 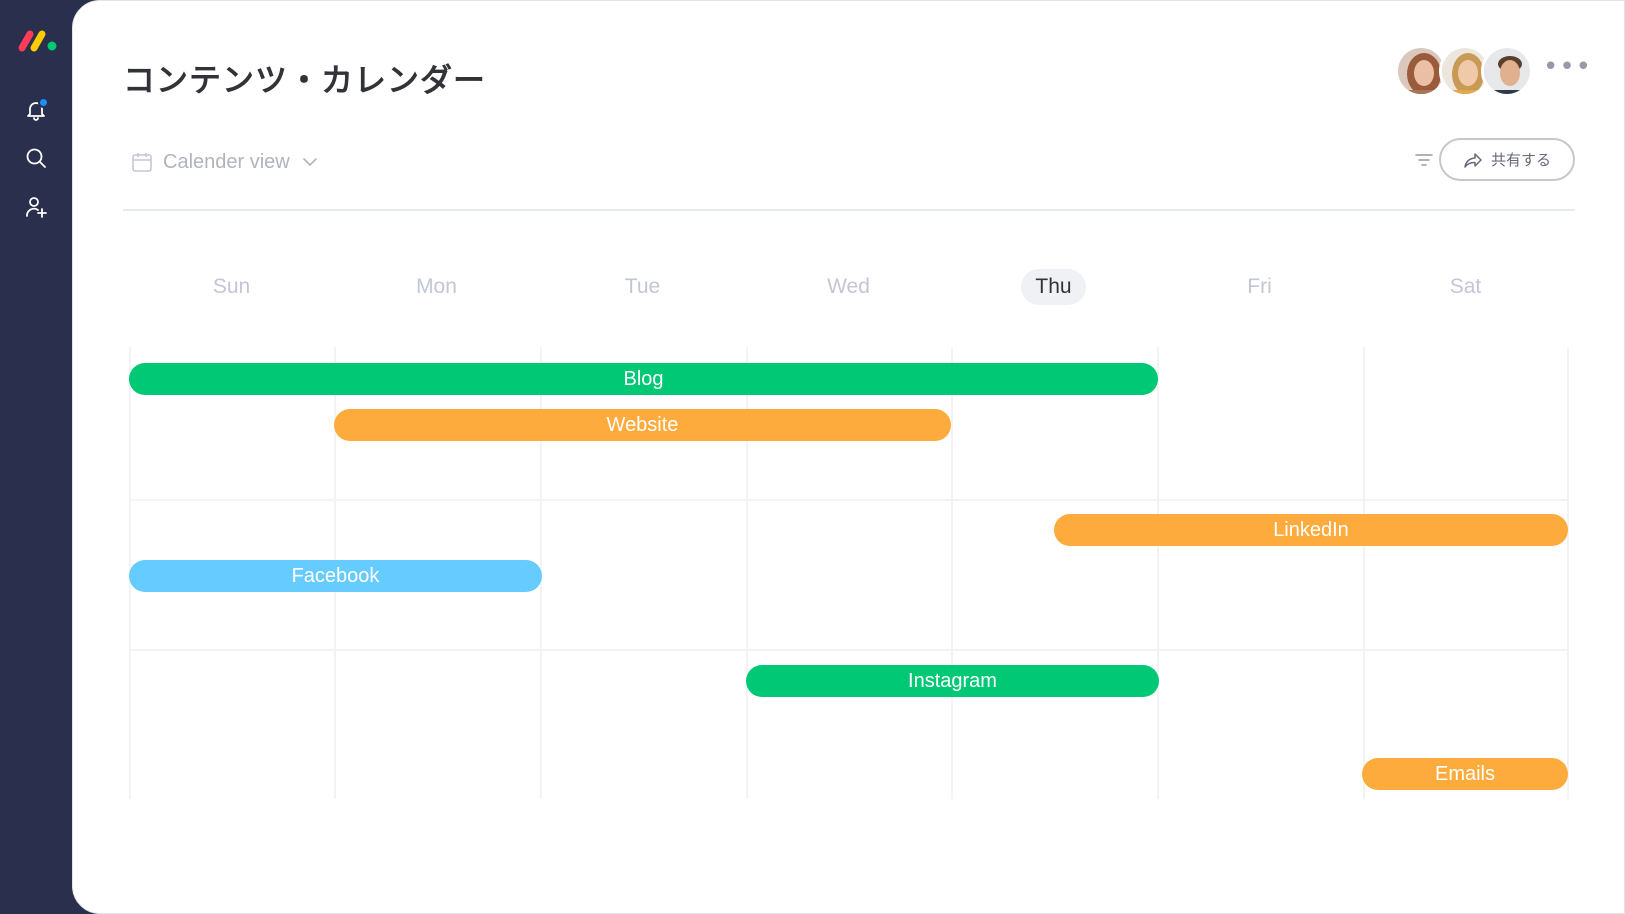 I want to click on view-selector-label: Calender view, so click(x=226, y=161).